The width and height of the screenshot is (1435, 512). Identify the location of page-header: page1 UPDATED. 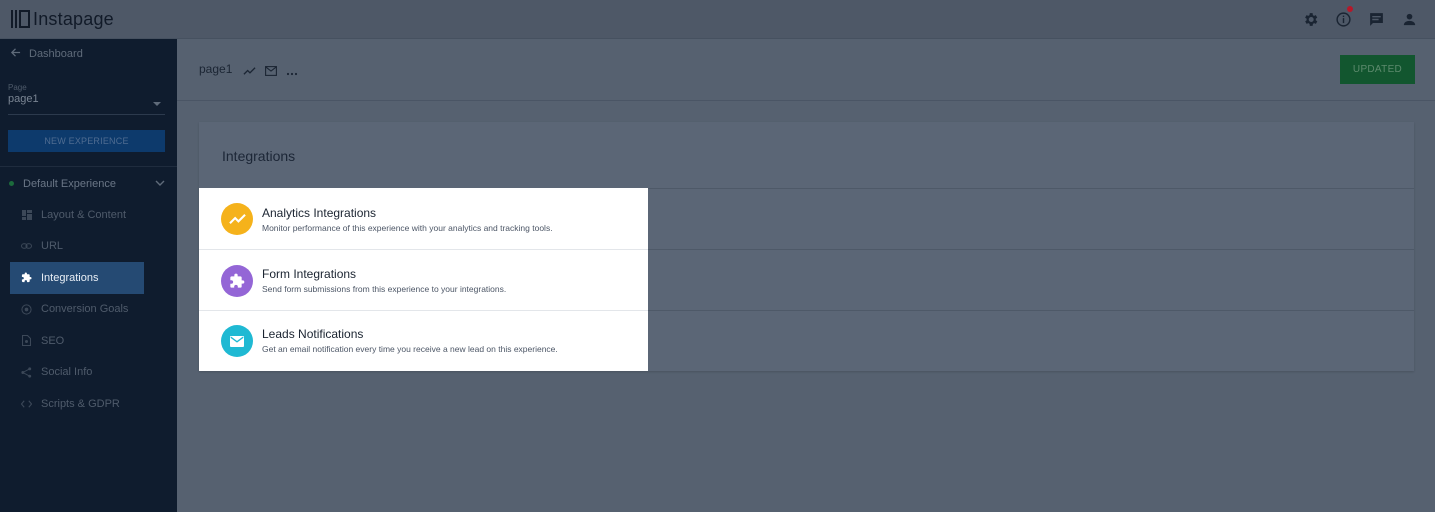
(806, 70).